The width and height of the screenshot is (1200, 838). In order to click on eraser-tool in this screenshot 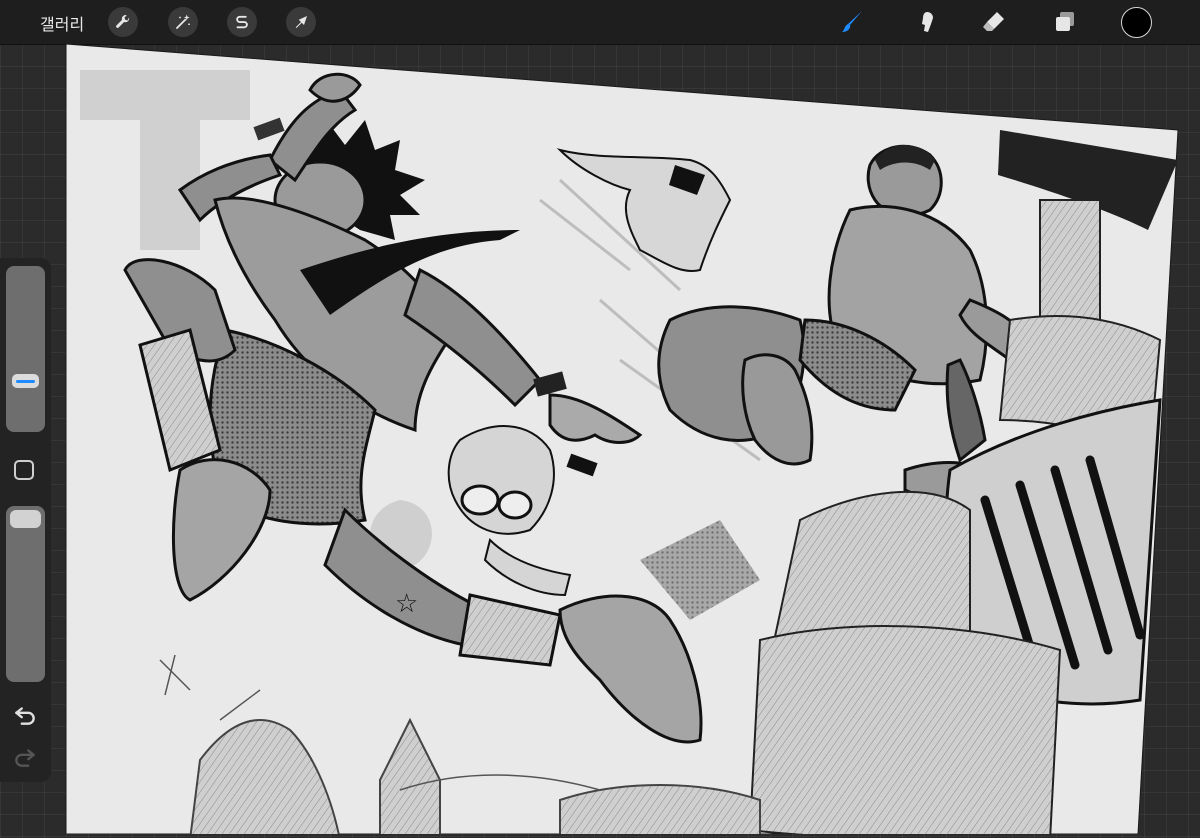, I will do `click(994, 22)`.